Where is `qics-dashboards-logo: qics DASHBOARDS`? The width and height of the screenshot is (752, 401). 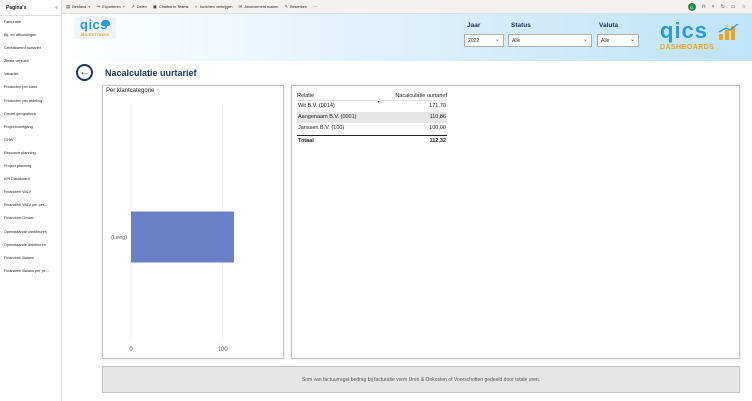 qics-dashboards-logo: qics DASHBOARDS is located at coordinates (701, 36).